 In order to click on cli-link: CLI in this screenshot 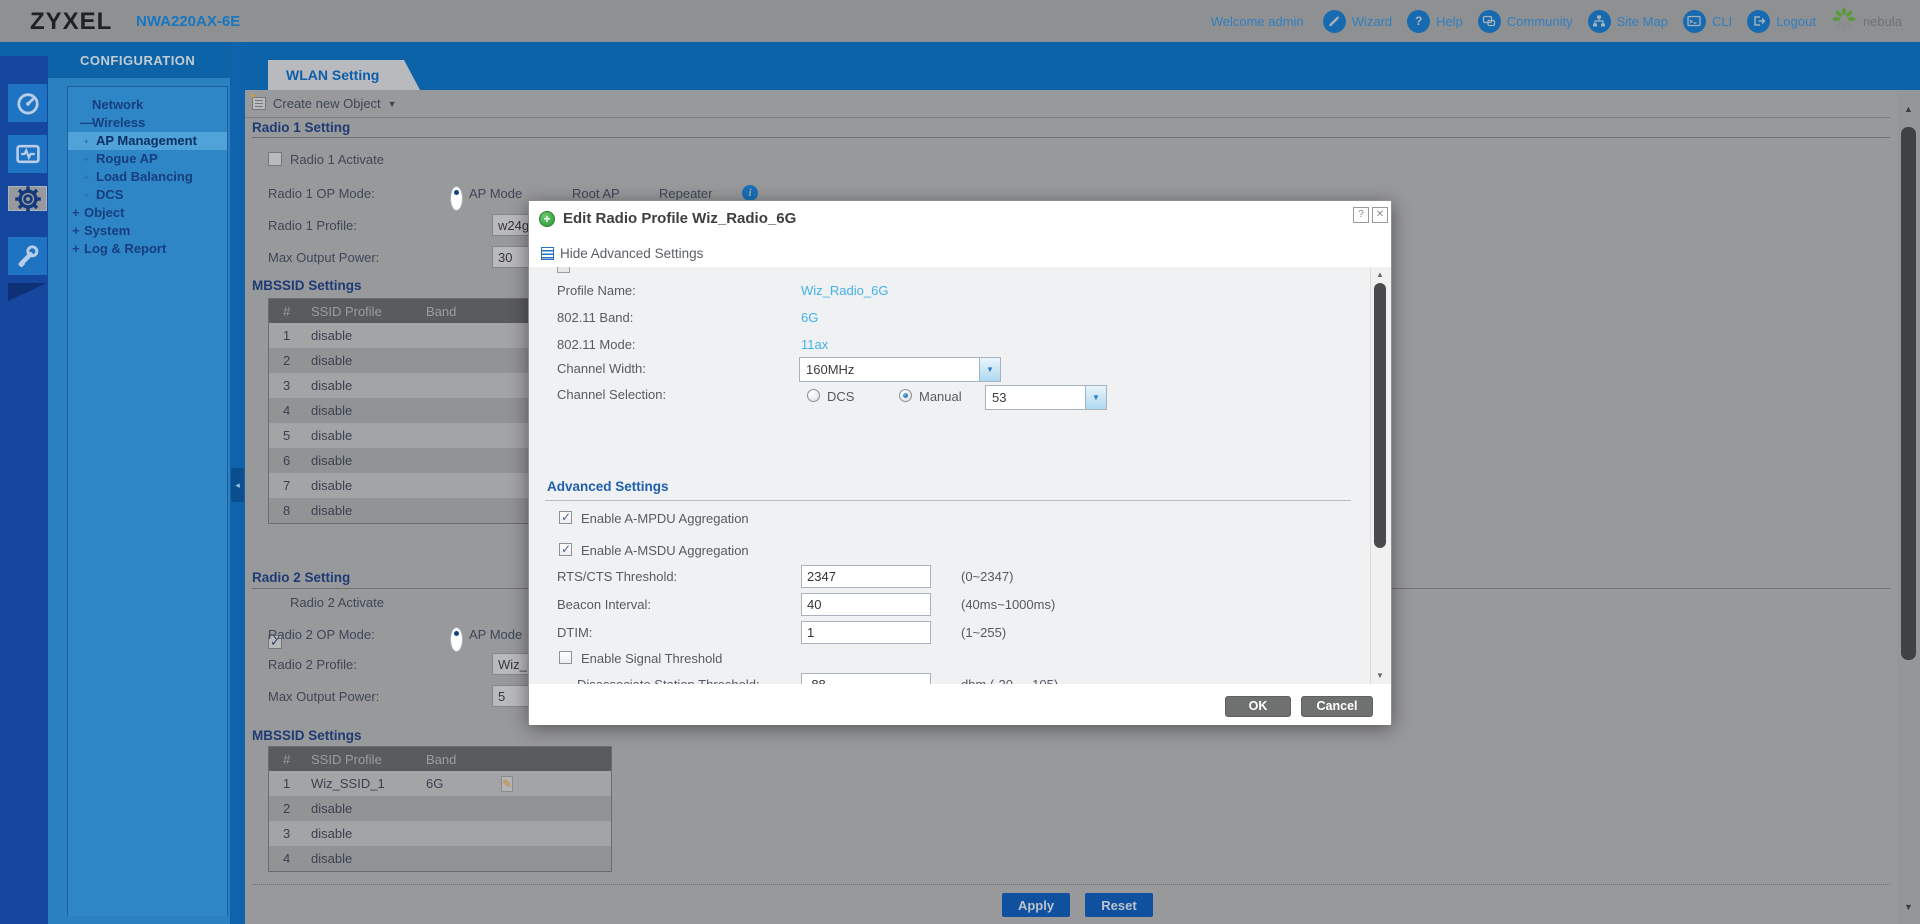, I will do `click(1707, 21)`.